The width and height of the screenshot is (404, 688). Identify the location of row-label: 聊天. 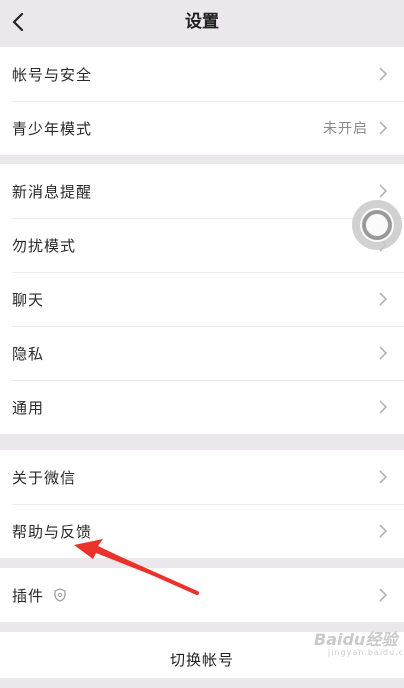
(28, 299).